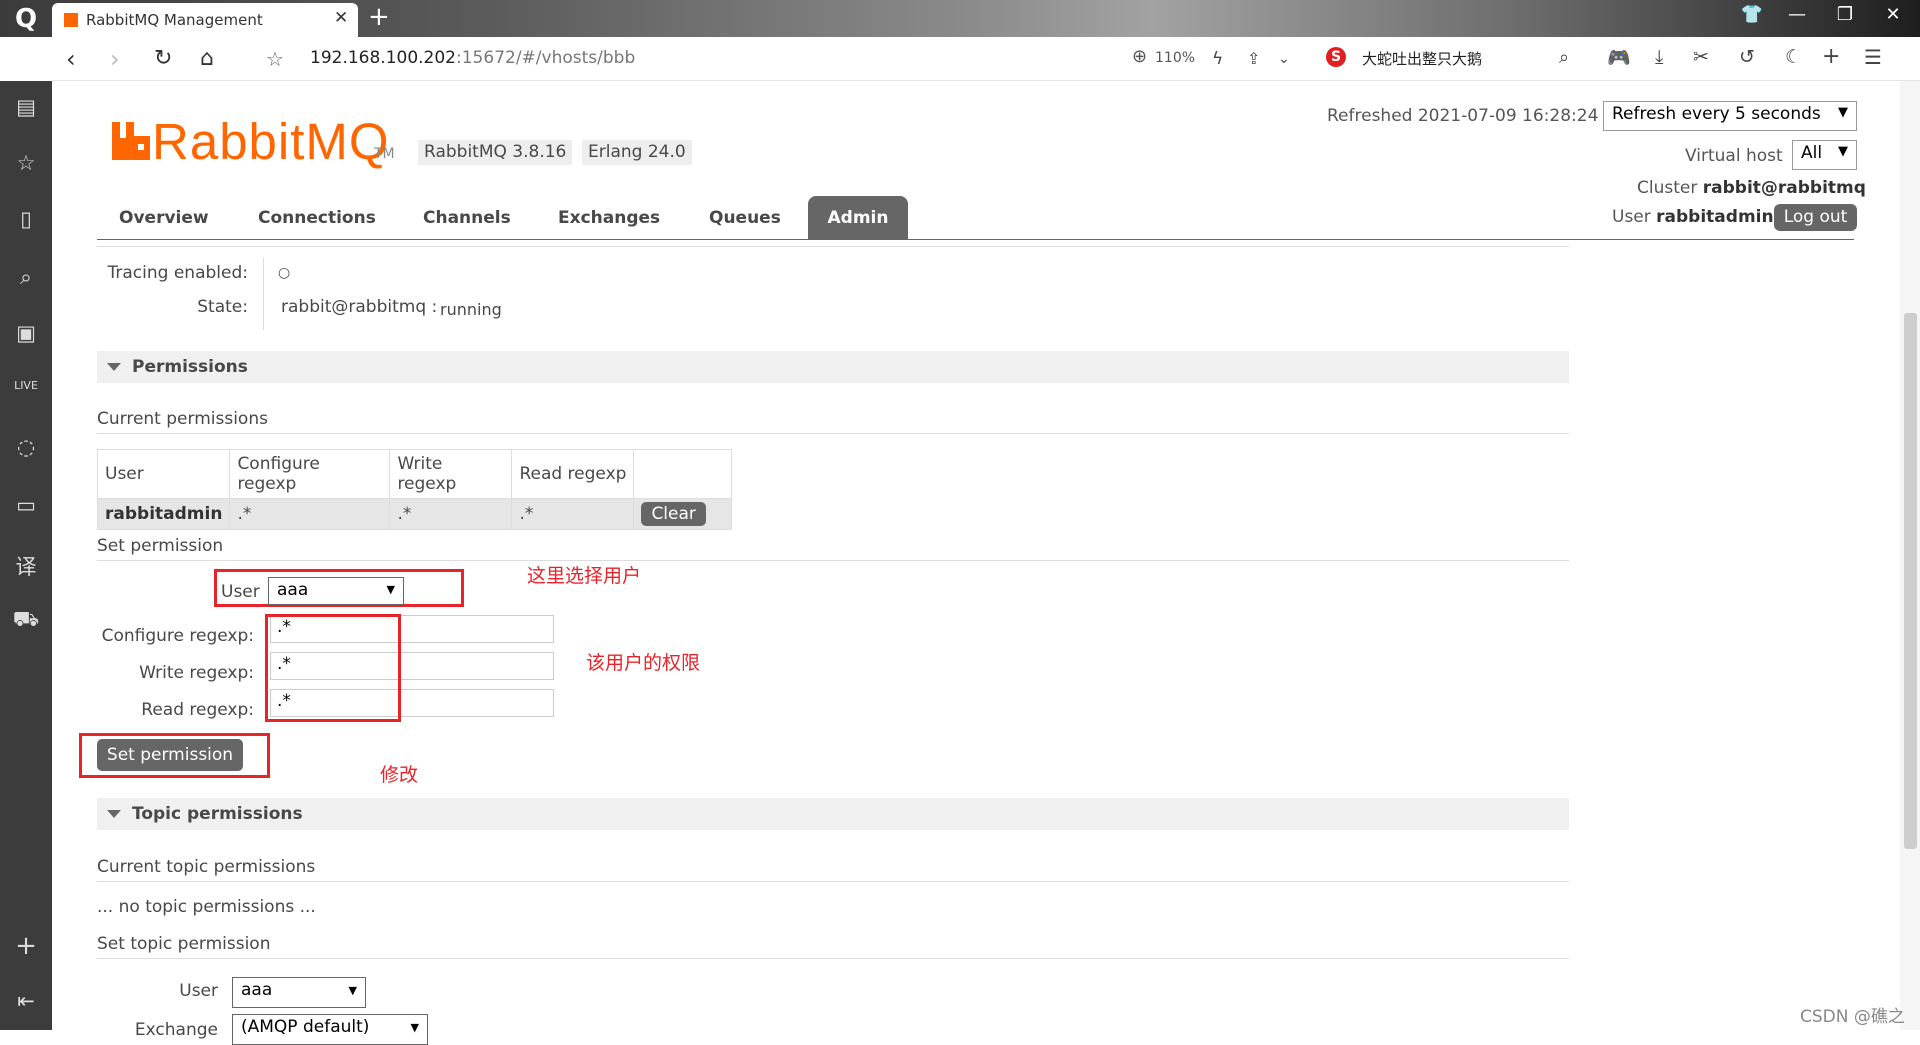 The image size is (1920, 1045). I want to click on share-icon: ⇪, so click(1253, 58).